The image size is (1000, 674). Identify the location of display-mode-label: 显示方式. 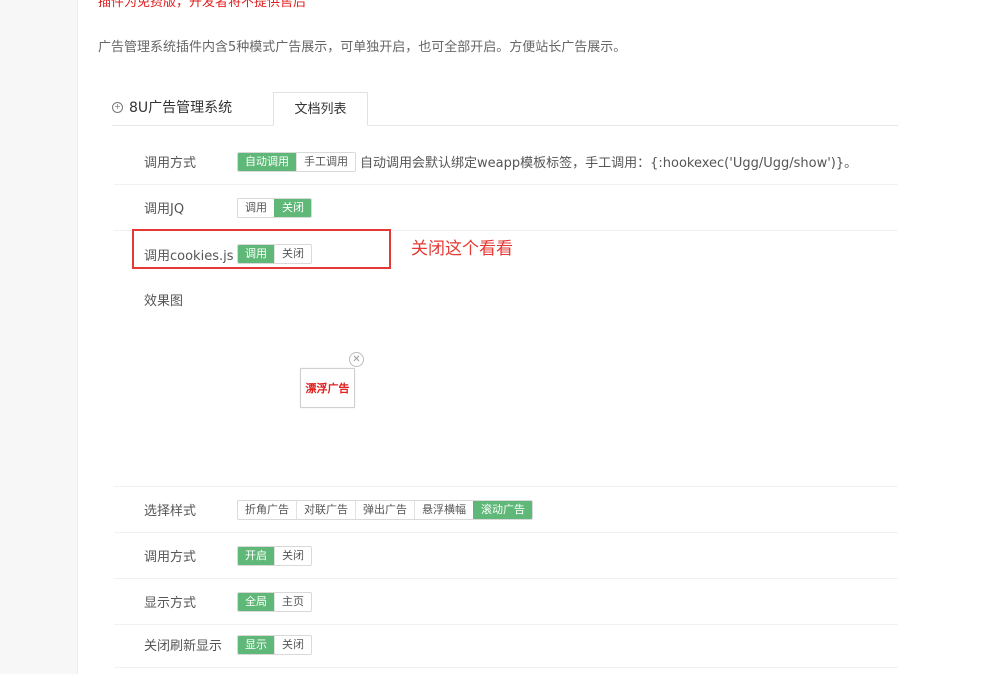
(170, 603).